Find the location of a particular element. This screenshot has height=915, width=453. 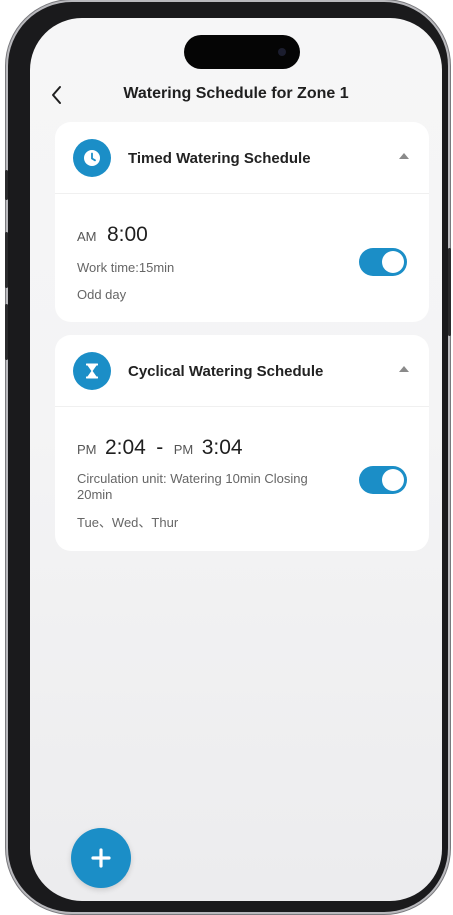

end-time: 3:04 is located at coordinates (222, 447).